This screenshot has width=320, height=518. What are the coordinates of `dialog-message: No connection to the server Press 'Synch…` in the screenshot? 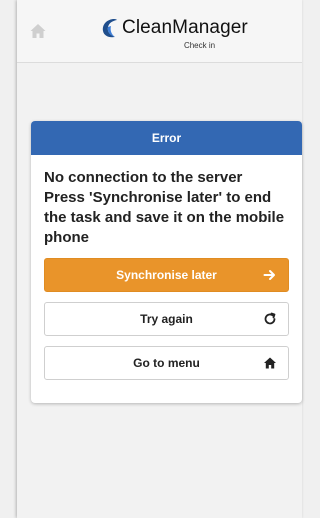 It's located at (164, 207).